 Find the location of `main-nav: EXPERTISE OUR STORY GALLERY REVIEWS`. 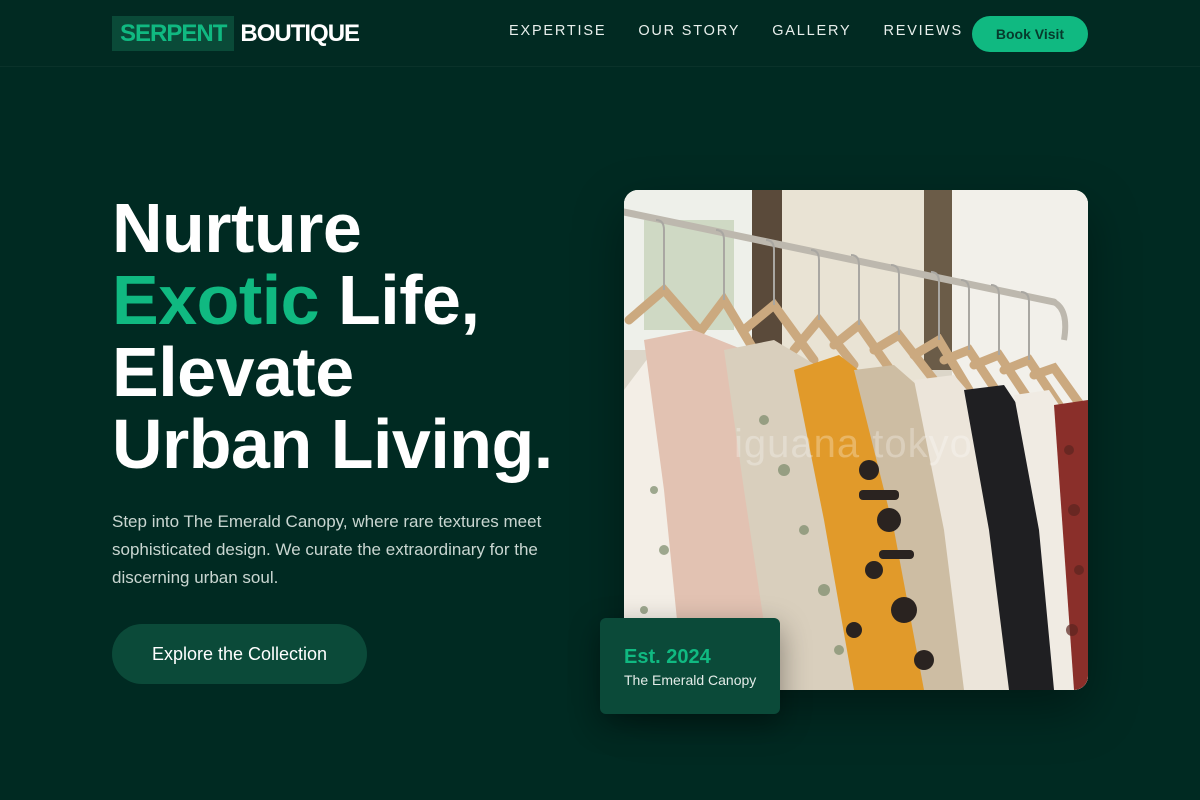

main-nav: EXPERTISE OUR STORY GALLERY REVIEWS is located at coordinates (736, 33).